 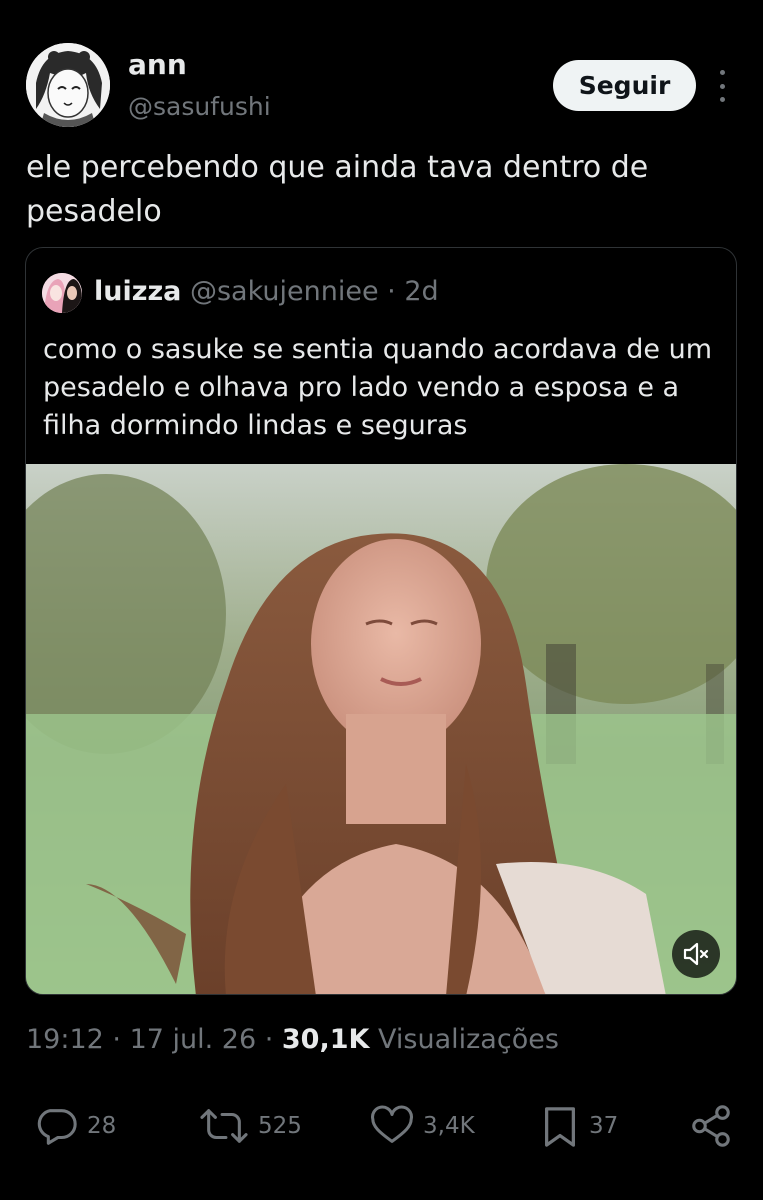 I want to click on tweet-date: 17 jul. 26, so click(x=193, y=1039).